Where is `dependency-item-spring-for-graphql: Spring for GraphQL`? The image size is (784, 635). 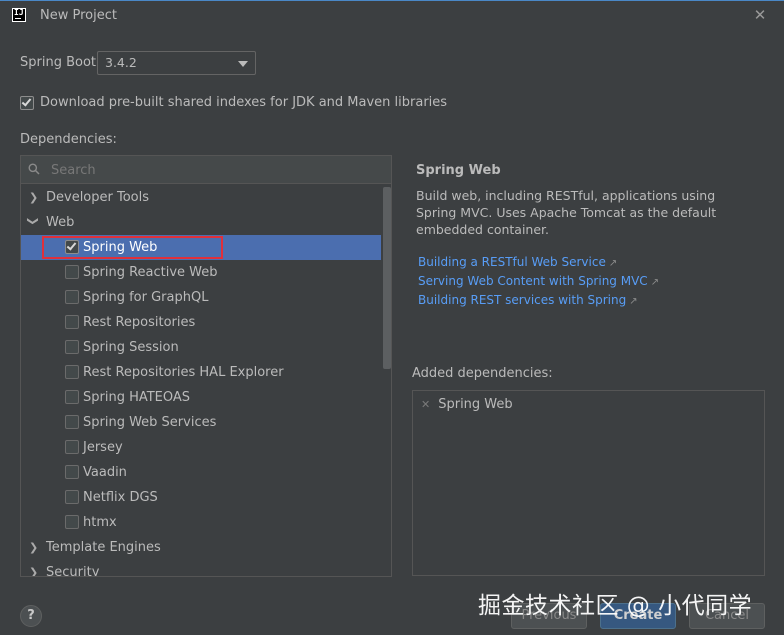
dependency-item-spring-for-graphql: Spring for GraphQL is located at coordinates (201, 297).